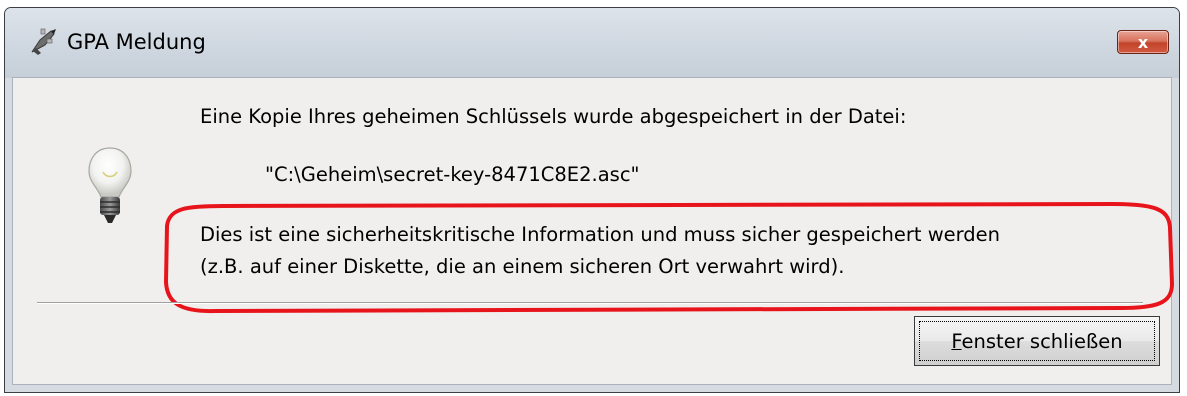 The width and height of the screenshot is (1187, 396). What do you see at coordinates (956, 341) in the screenshot?
I see `mnemonic-letter: F` at bounding box center [956, 341].